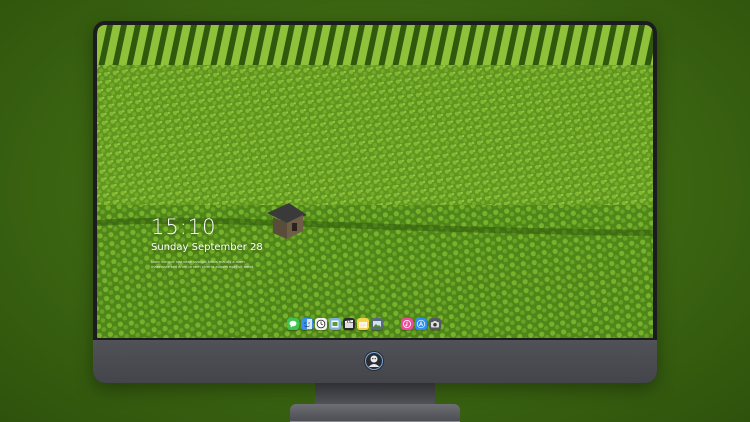 The height and width of the screenshot is (422, 750). I want to click on camera-icon, so click(435, 324).